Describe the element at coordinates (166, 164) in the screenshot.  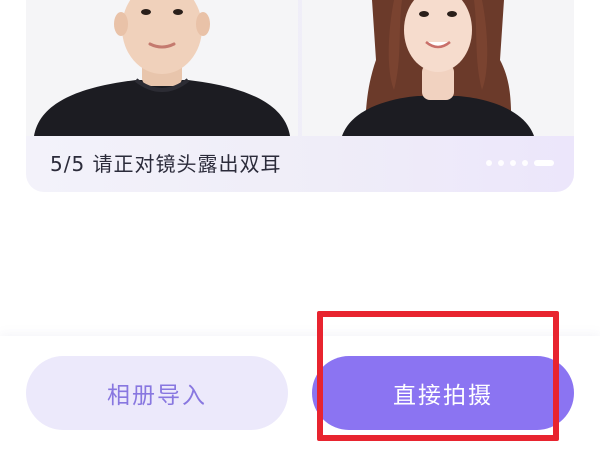
I see `example-caption: 5/5 请正对镜头露出双耳` at that location.